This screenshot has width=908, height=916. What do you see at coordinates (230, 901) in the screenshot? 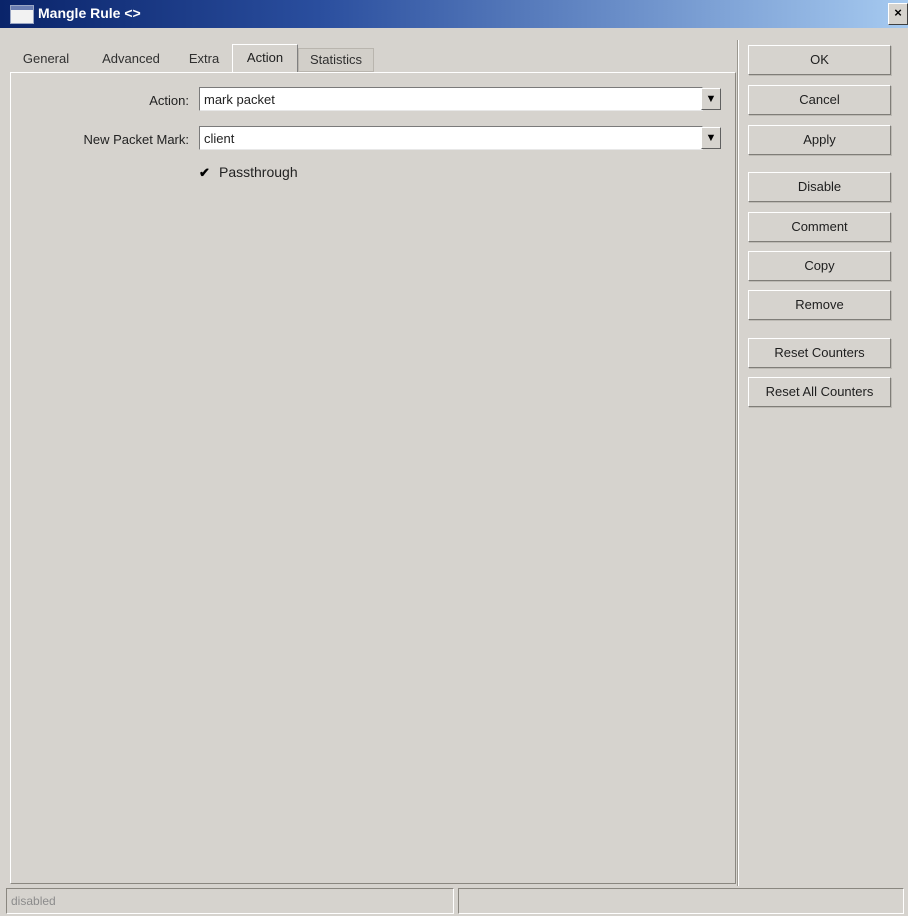
I see `status-state: disabled` at bounding box center [230, 901].